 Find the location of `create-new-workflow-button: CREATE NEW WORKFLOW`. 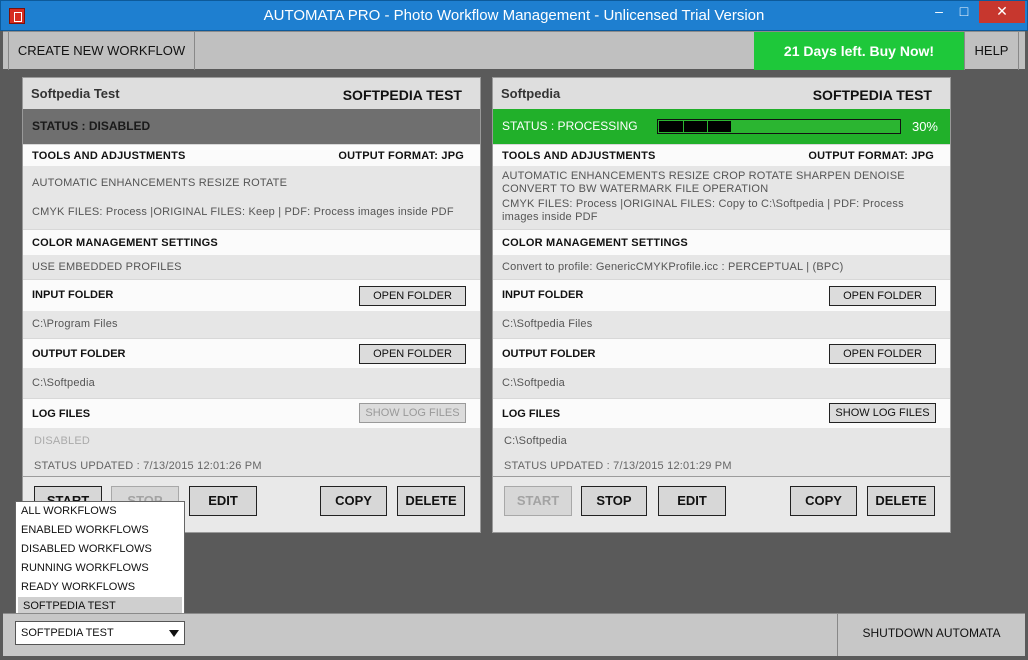

create-new-workflow-button: CREATE NEW WORKFLOW is located at coordinates (101, 51).